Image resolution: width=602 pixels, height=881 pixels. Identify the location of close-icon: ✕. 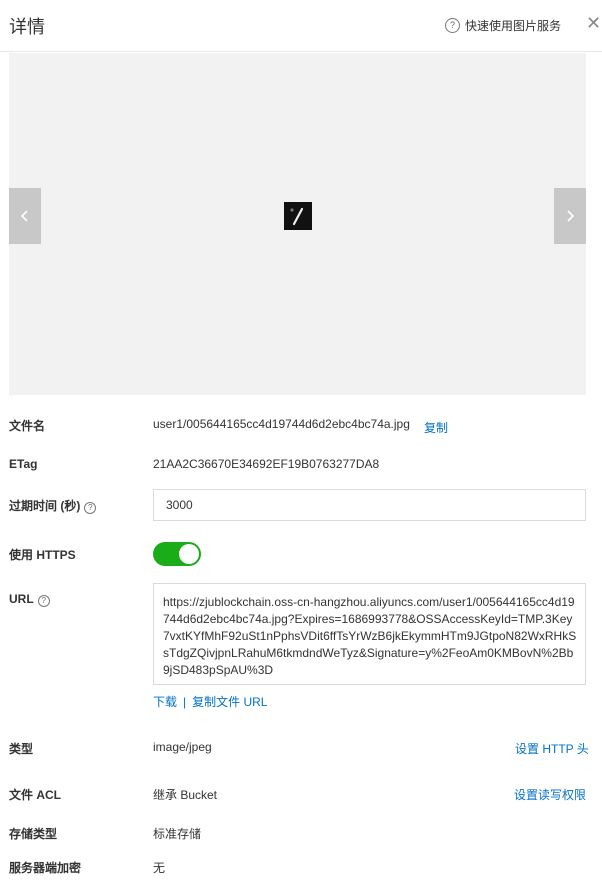
(593, 23).